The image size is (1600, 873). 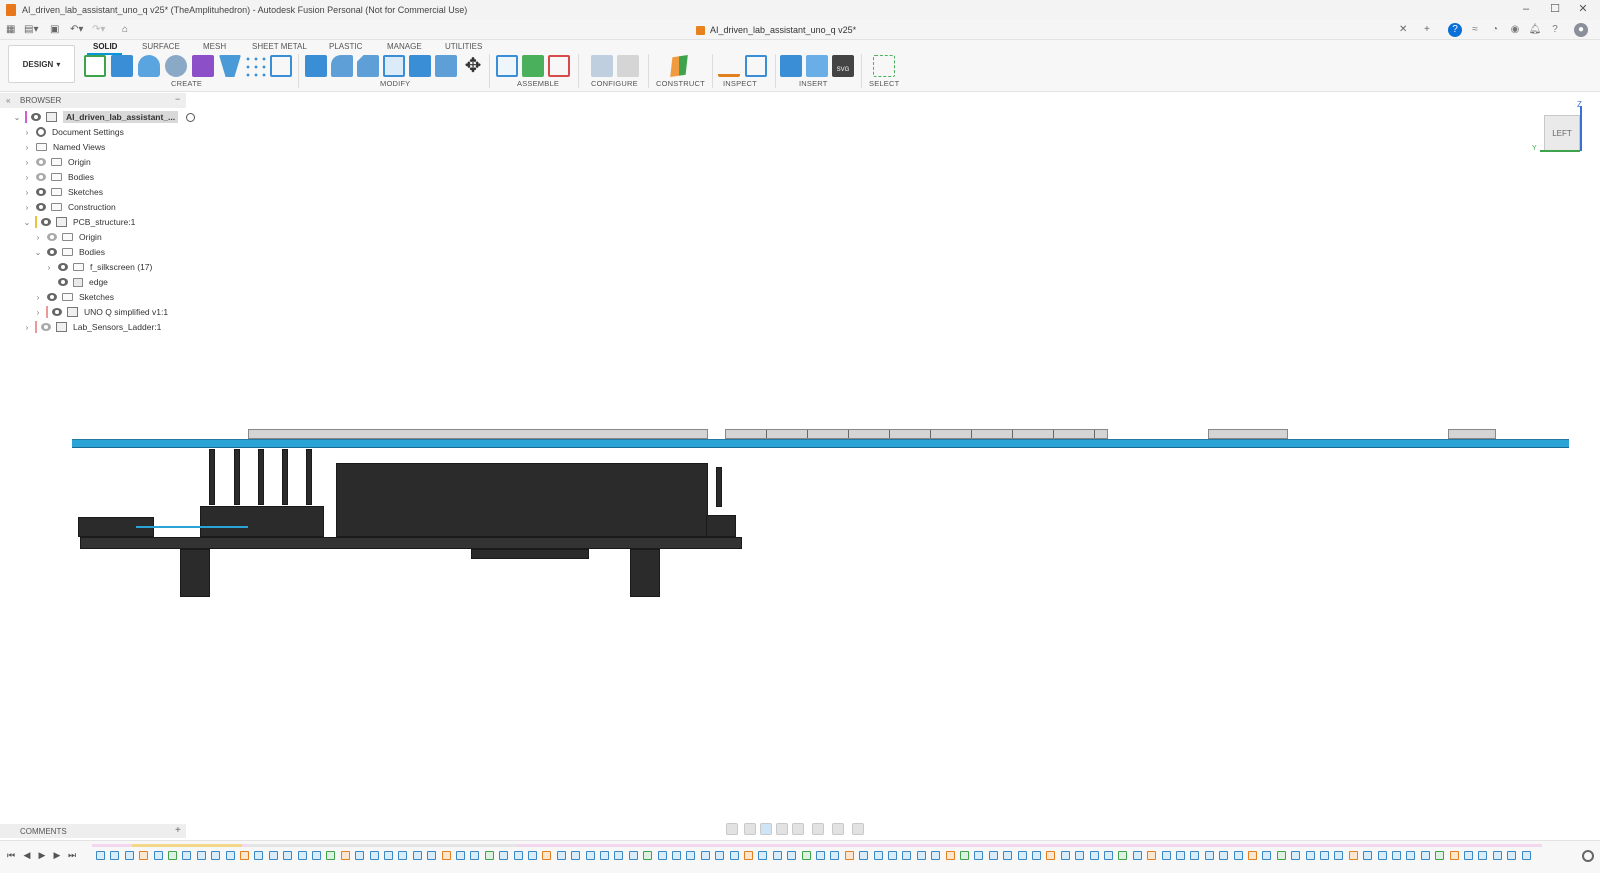 I want to click on group-modify-label: MODIFY, so click(x=395, y=83).